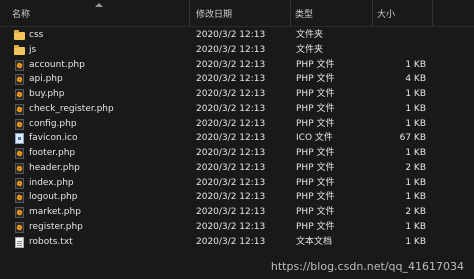 This screenshot has width=474, height=279. I want to click on file-row: api.php 2020/3/2 12:13 PHP 文件 4 KB, so click(237, 79).